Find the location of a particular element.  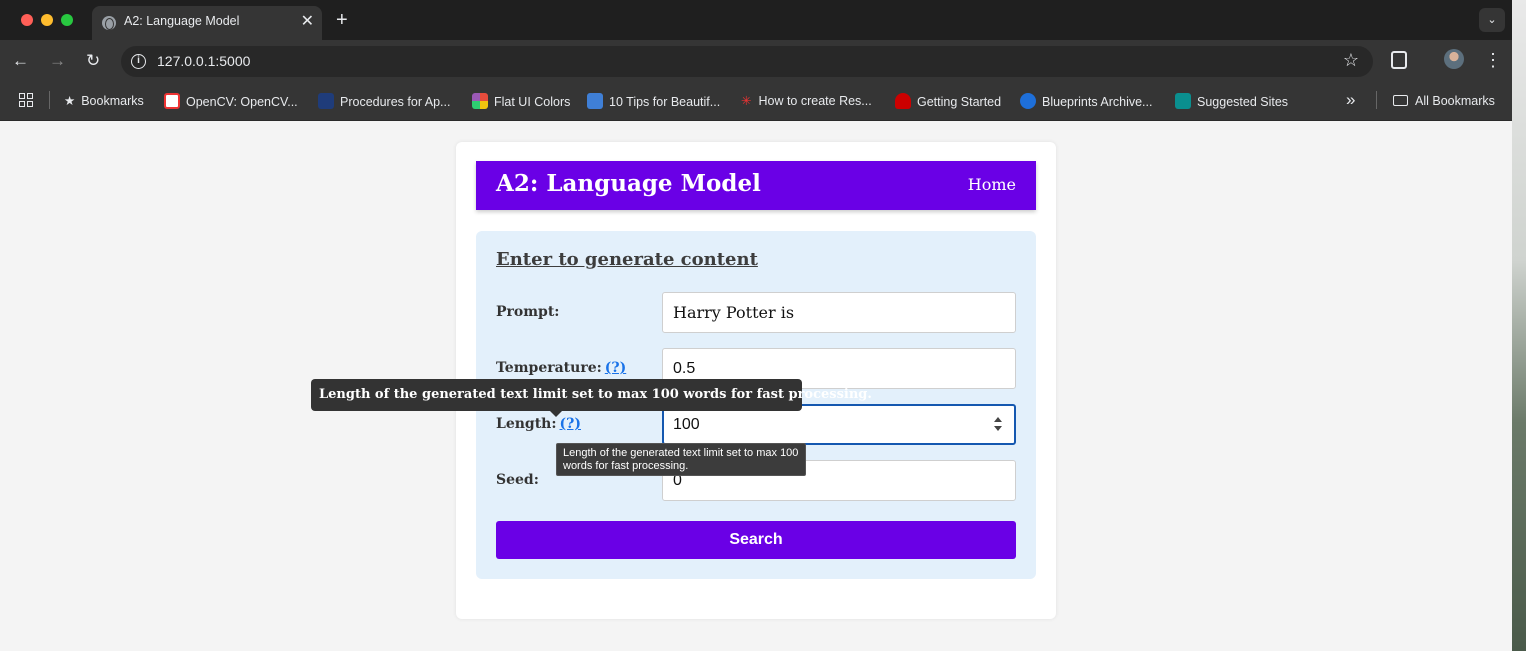

browser-tab-strip: A2: Language Model ✕ + ⌄ is located at coordinates (756, 20).